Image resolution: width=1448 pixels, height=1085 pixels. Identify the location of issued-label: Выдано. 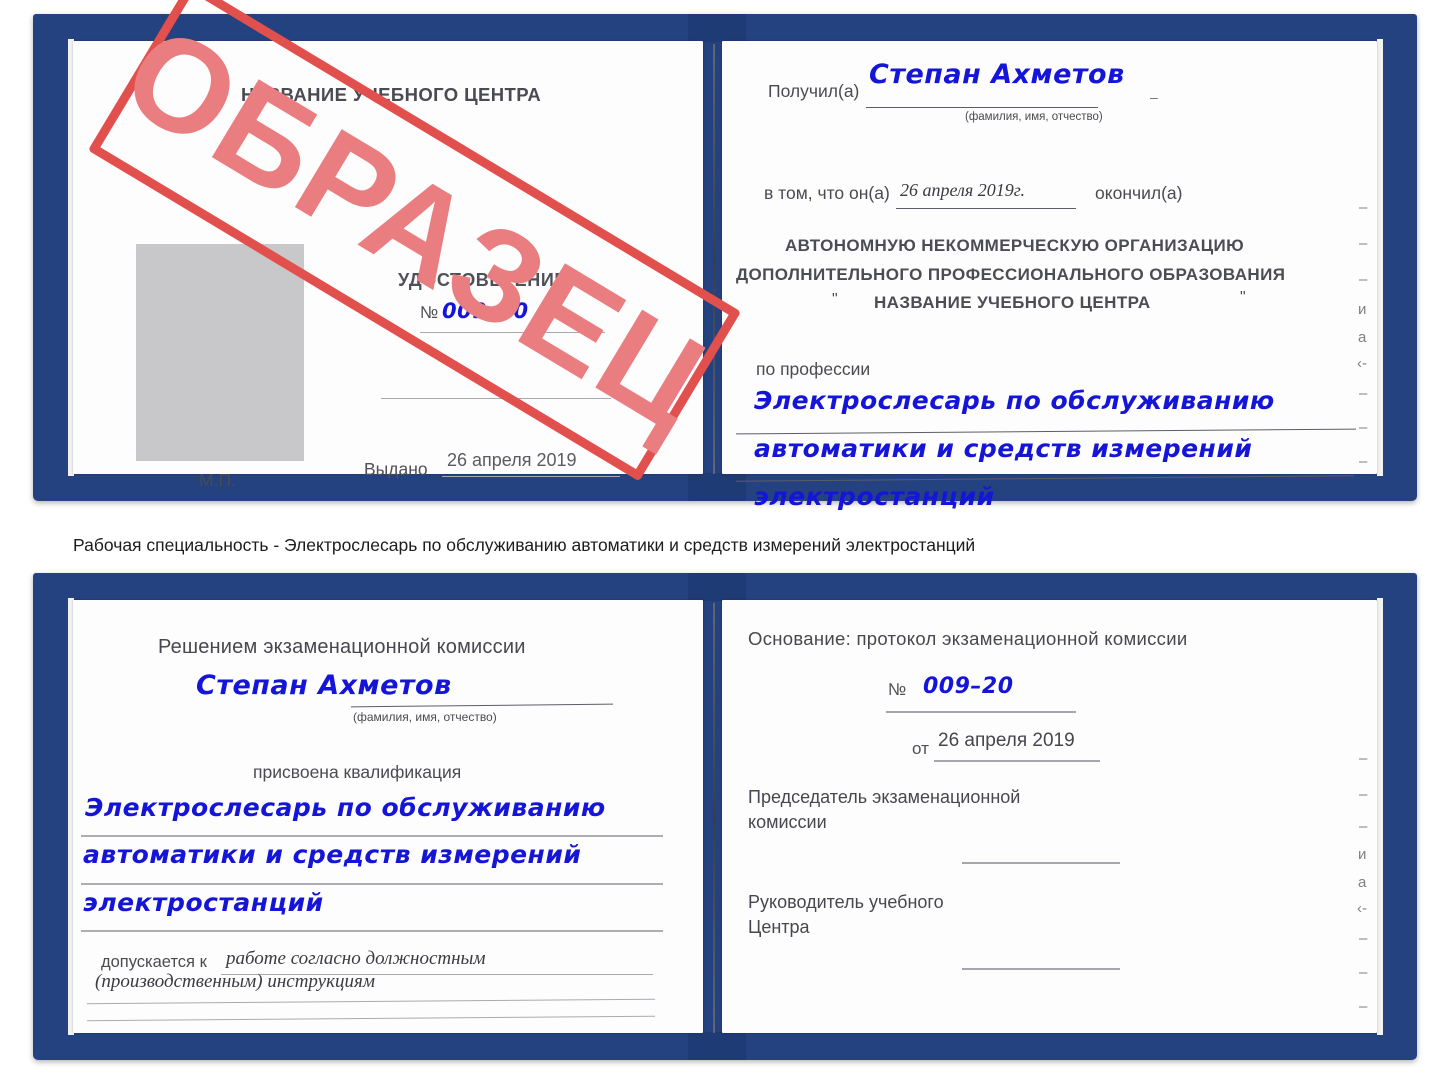
(396, 469).